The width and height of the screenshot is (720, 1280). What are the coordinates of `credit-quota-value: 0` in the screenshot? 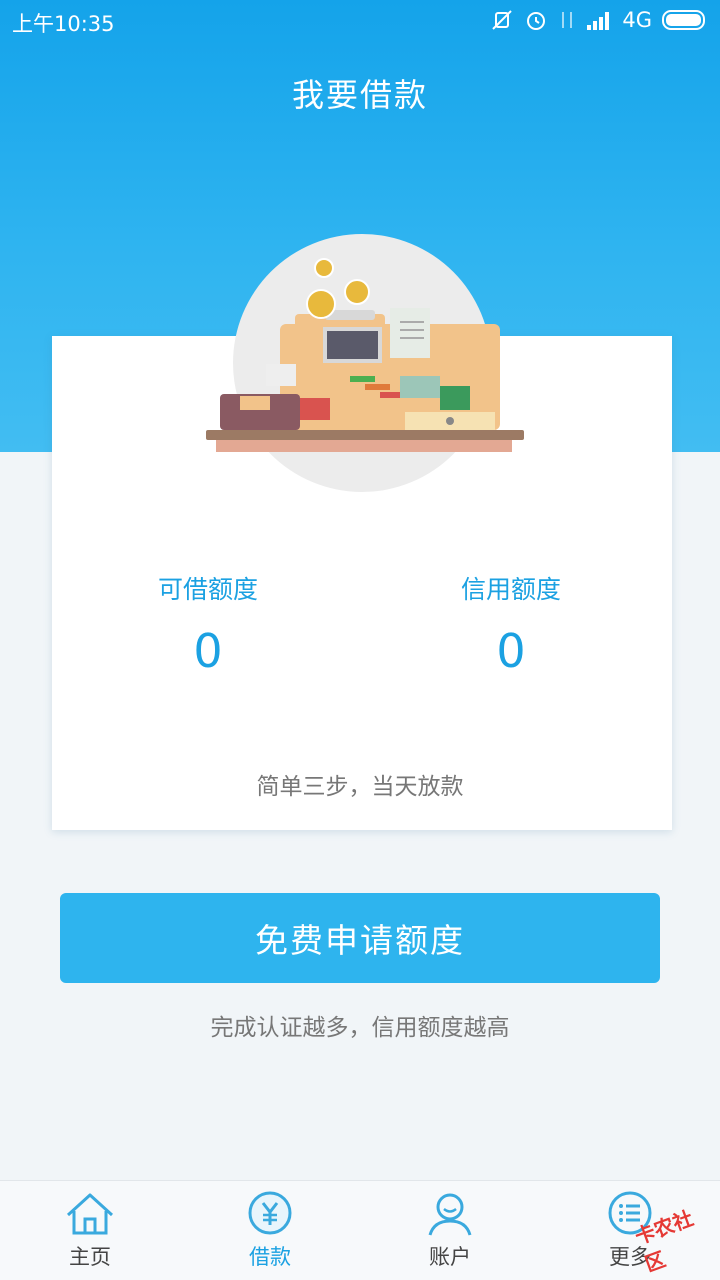 It's located at (511, 651).